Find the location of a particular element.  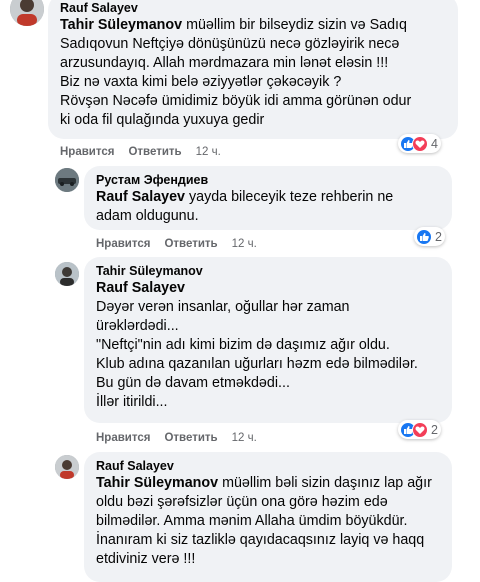

comment-author: Рустам Эфендиев is located at coordinates (268, 180).